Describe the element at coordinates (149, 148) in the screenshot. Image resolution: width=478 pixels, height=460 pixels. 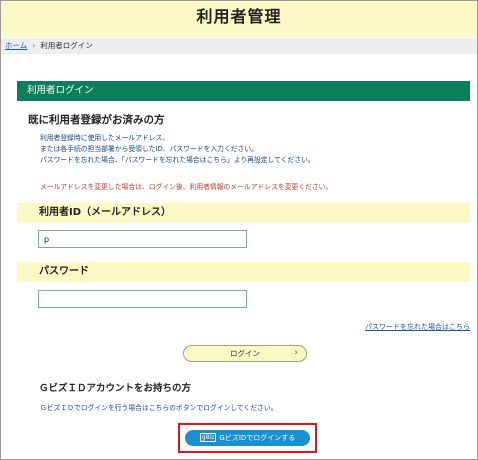
I see `instruction-line-2: または各手続の担当部署から受領したID、パスワードを入力ください。` at that location.